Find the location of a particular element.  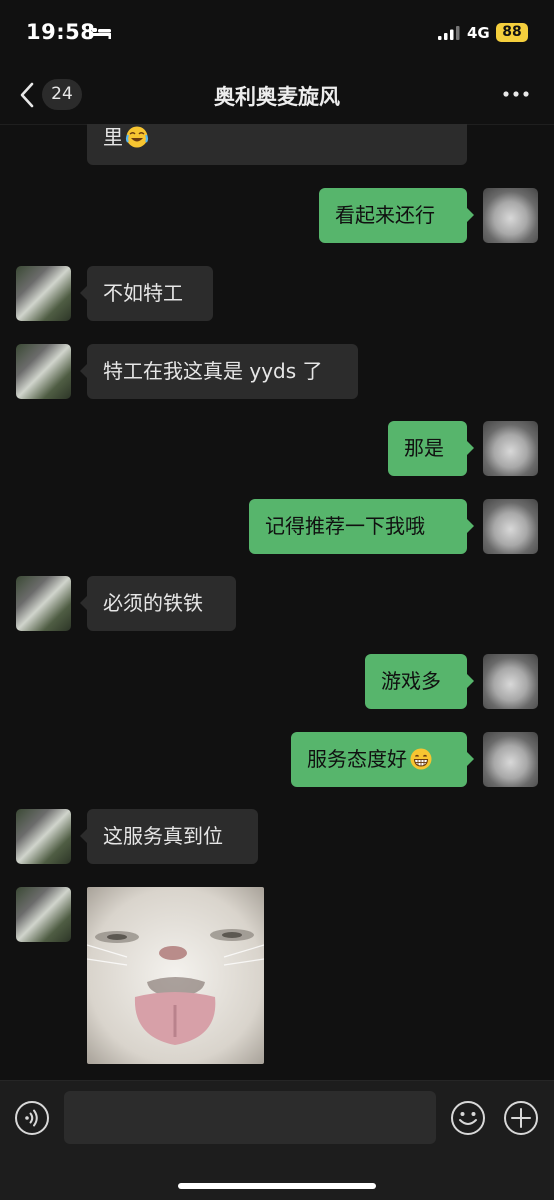

more-icon is located at coordinates (516, 94).